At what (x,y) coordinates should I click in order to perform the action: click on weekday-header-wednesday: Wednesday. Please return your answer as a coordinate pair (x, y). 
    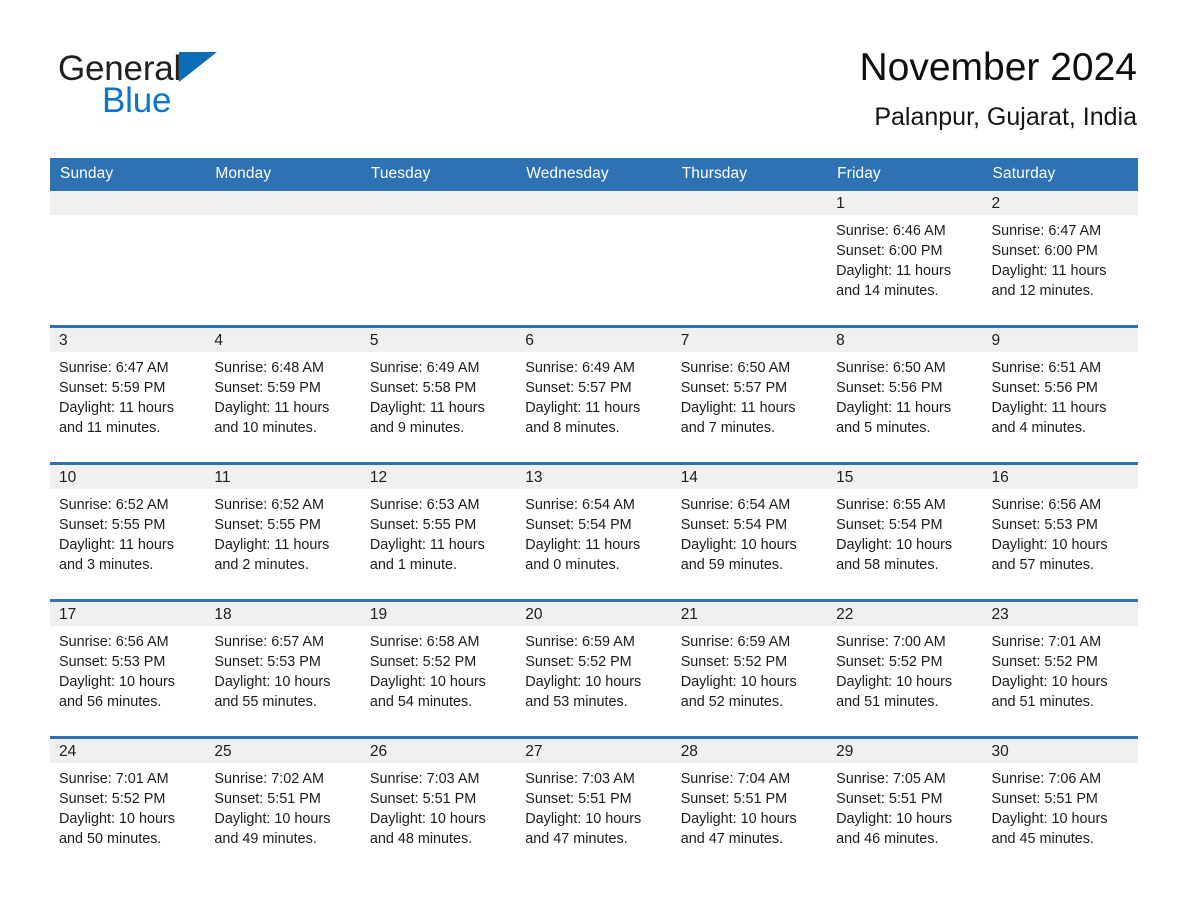
    Looking at the image, I should click on (594, 174).